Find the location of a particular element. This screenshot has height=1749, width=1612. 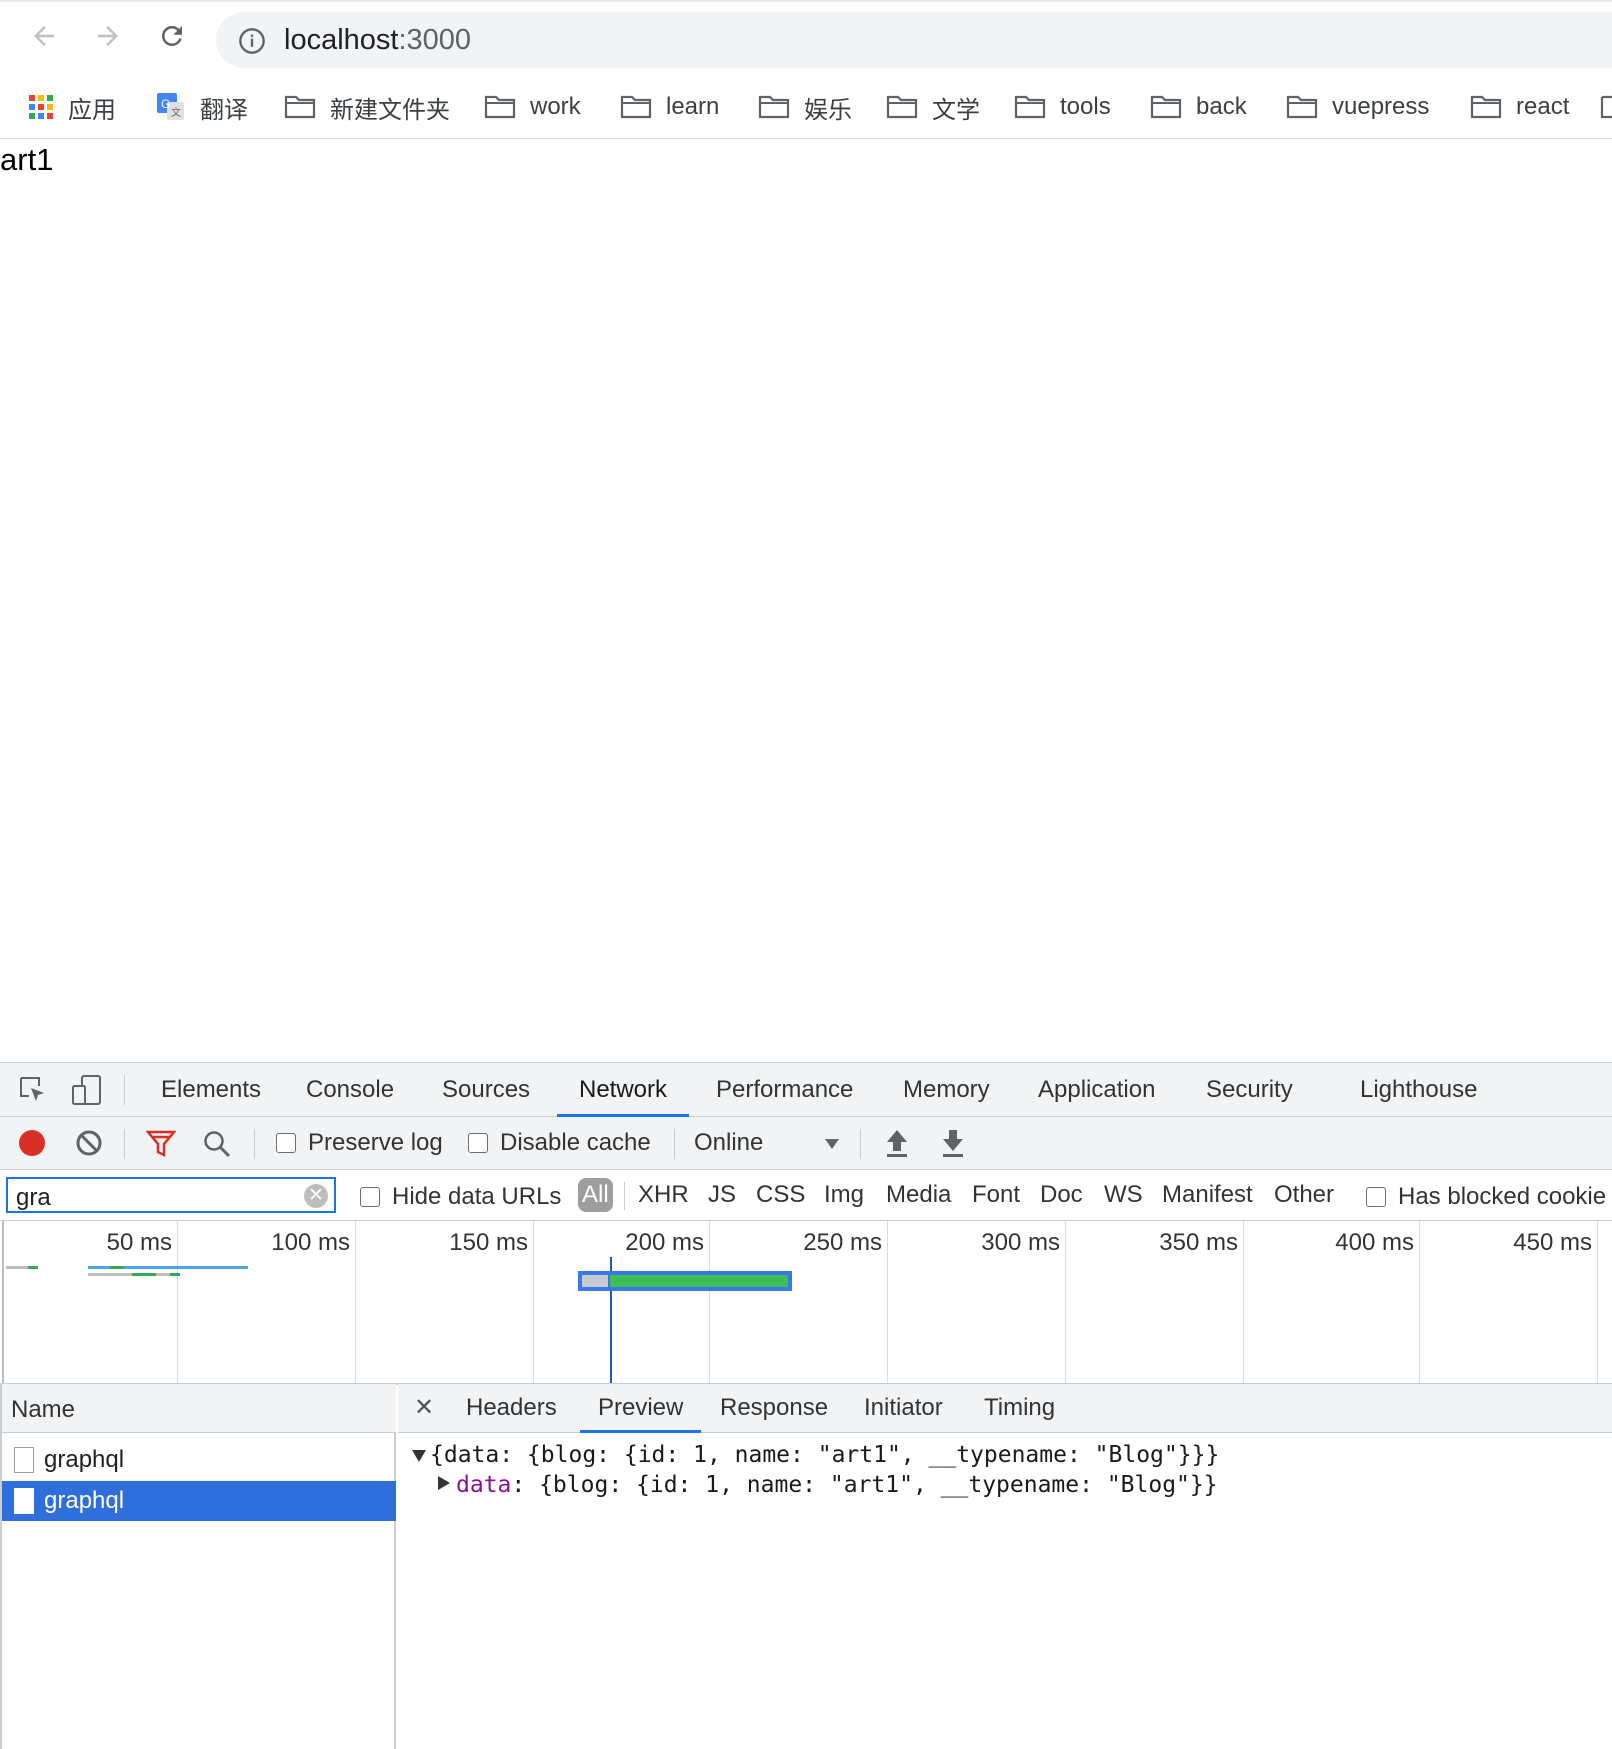

tab-console: Console is located at coordinates (350, 1089).